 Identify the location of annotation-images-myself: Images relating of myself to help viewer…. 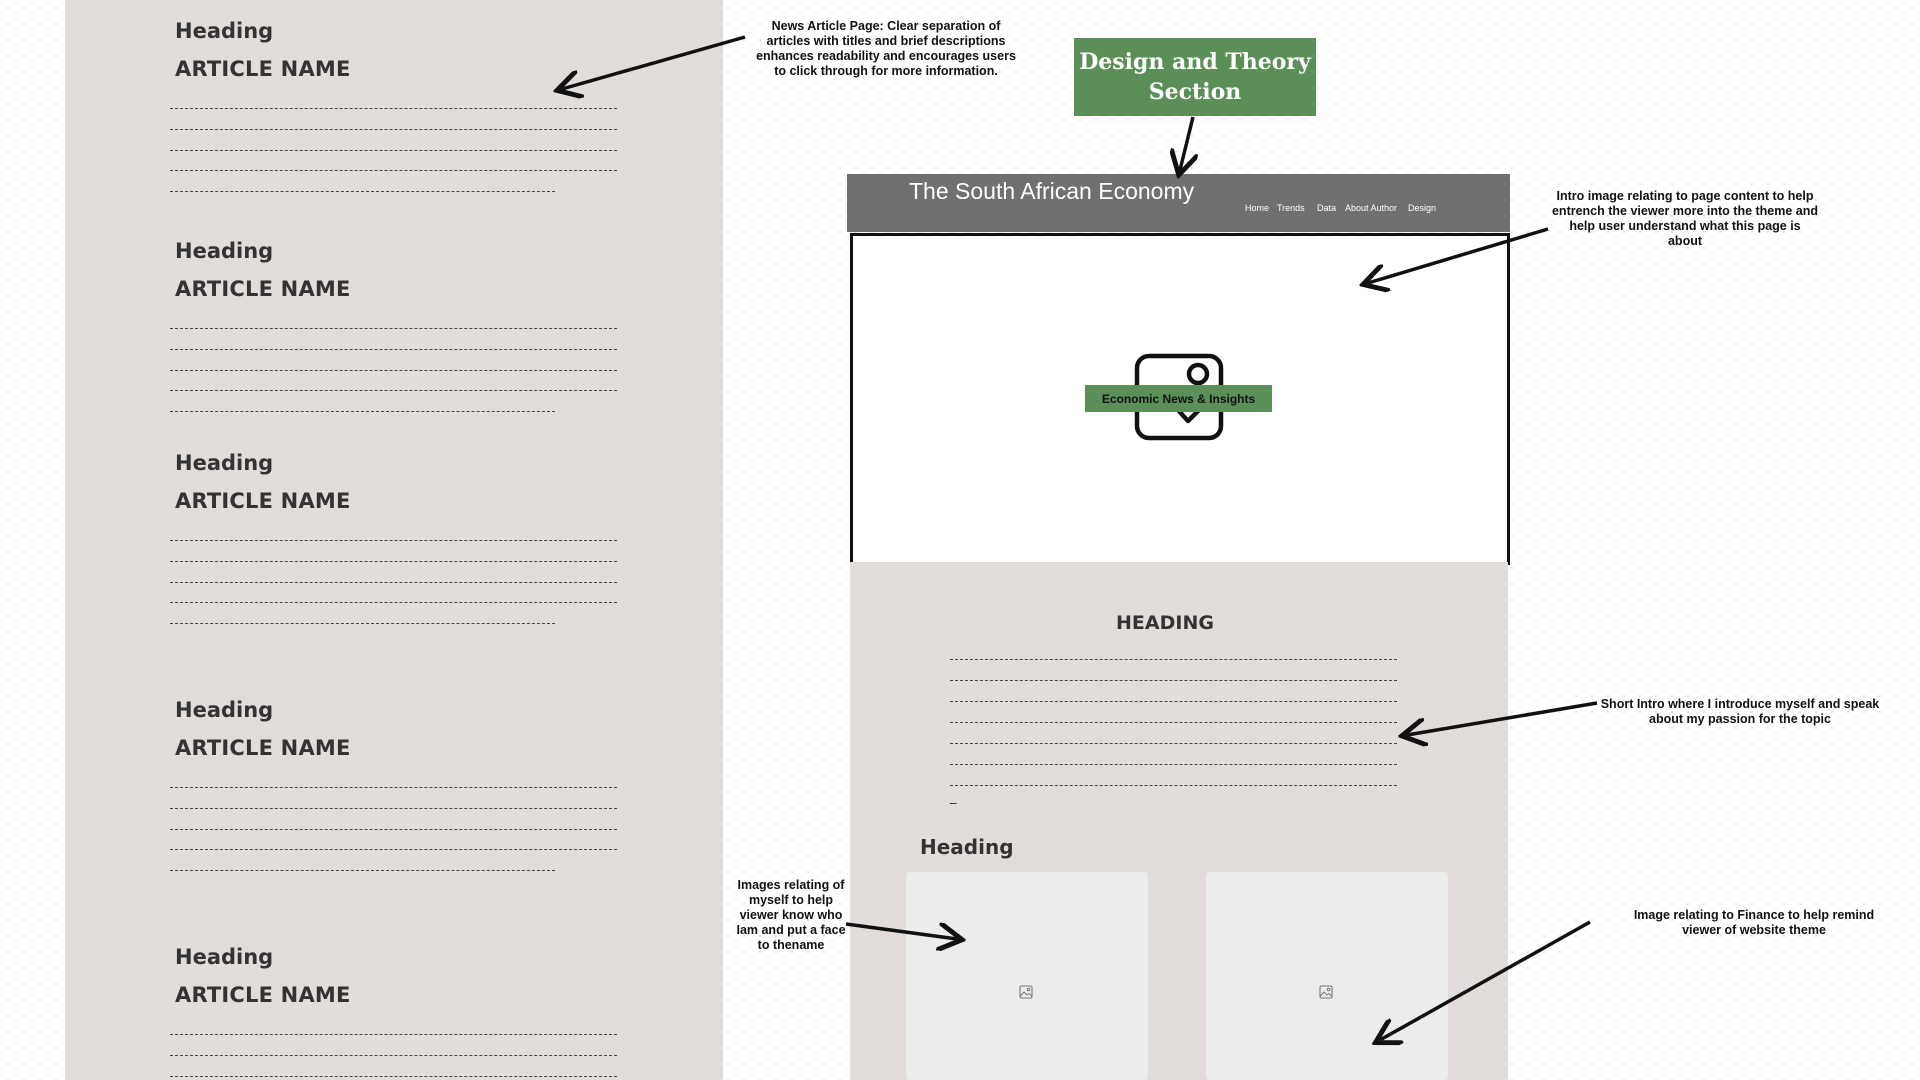
(791, 915).